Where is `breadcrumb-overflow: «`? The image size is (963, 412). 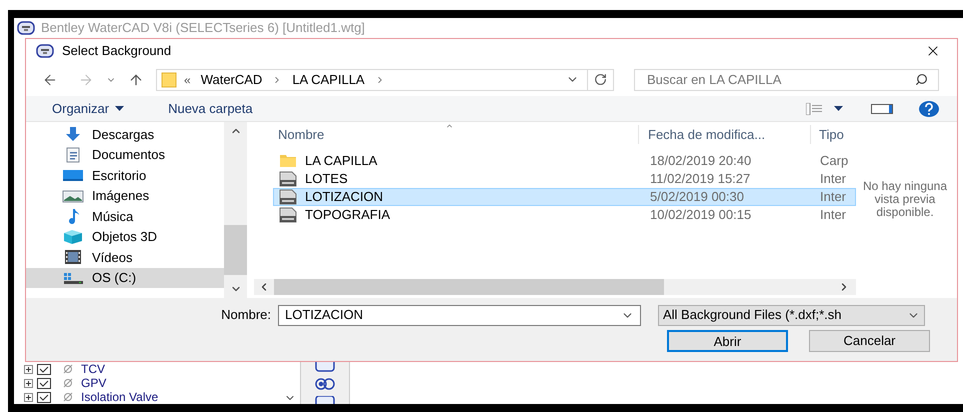
breadcrumb-overflow: « is located at coordinates (187, 79).